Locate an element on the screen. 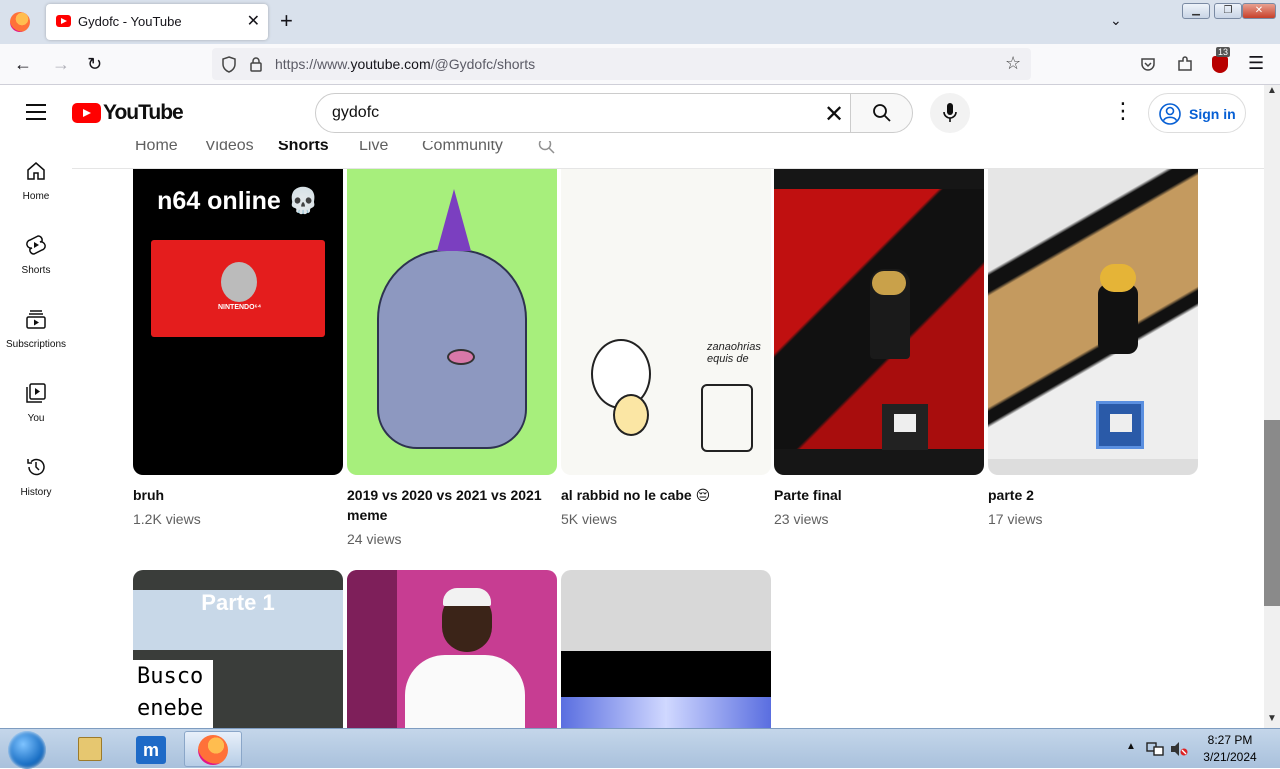 The width and height of the screenshot is (1280, 769). short-thumbnail: n64 online 💀 NINTENDO⁶⁴ is located at coordinates (238, 322).